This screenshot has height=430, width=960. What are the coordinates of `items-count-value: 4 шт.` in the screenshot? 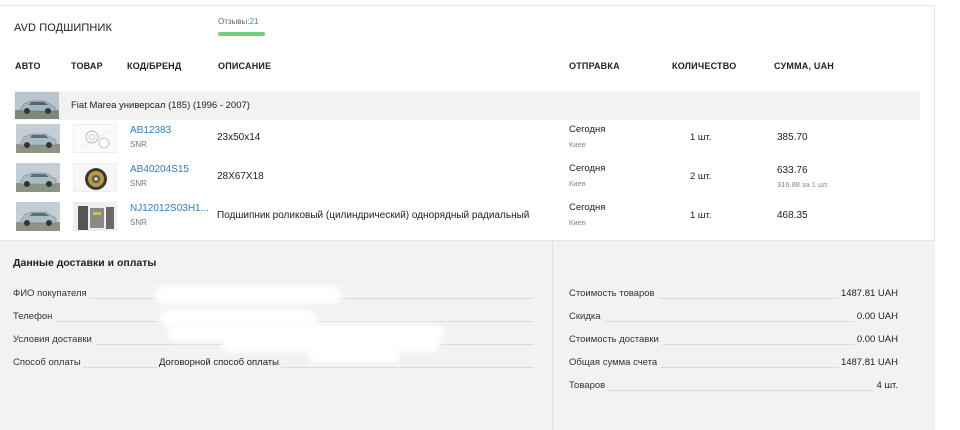 It's located at (885, 385).